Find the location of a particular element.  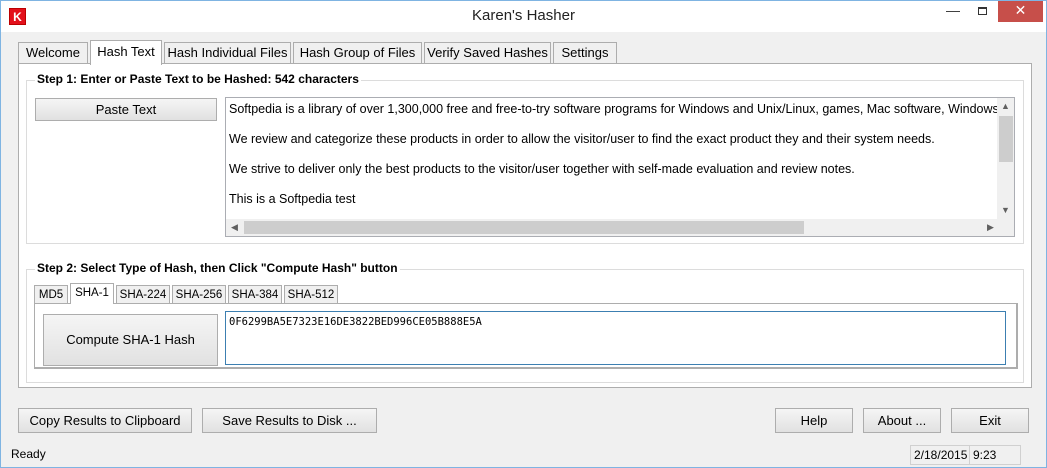

maximize-icon is located at coordinates (982, 11).